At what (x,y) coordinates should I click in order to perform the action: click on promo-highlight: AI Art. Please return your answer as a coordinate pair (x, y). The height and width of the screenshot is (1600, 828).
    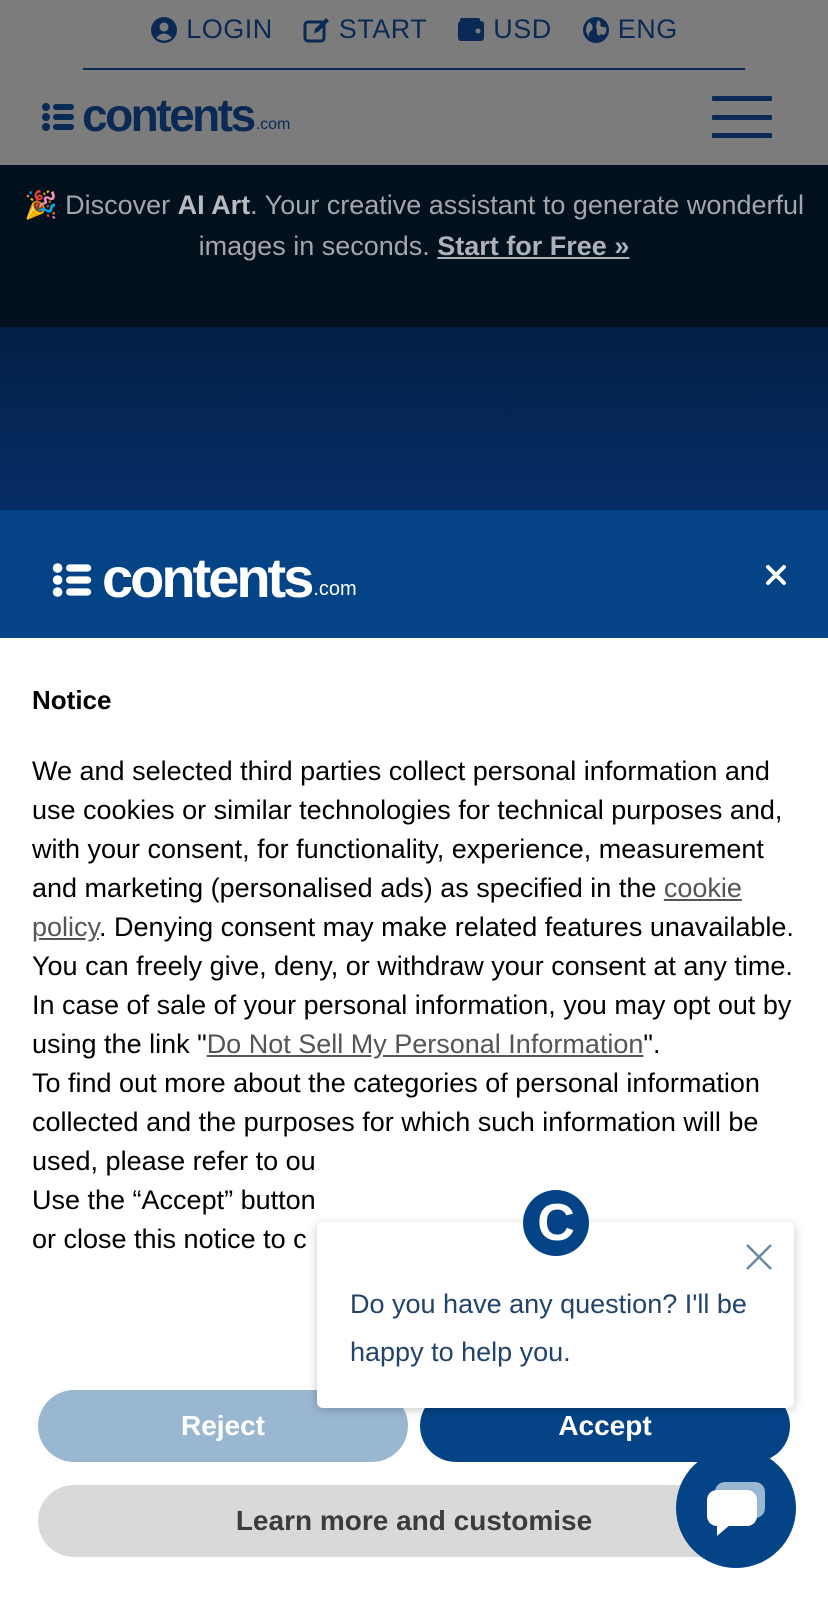
    Looking at the image, I should click on (214, 205).